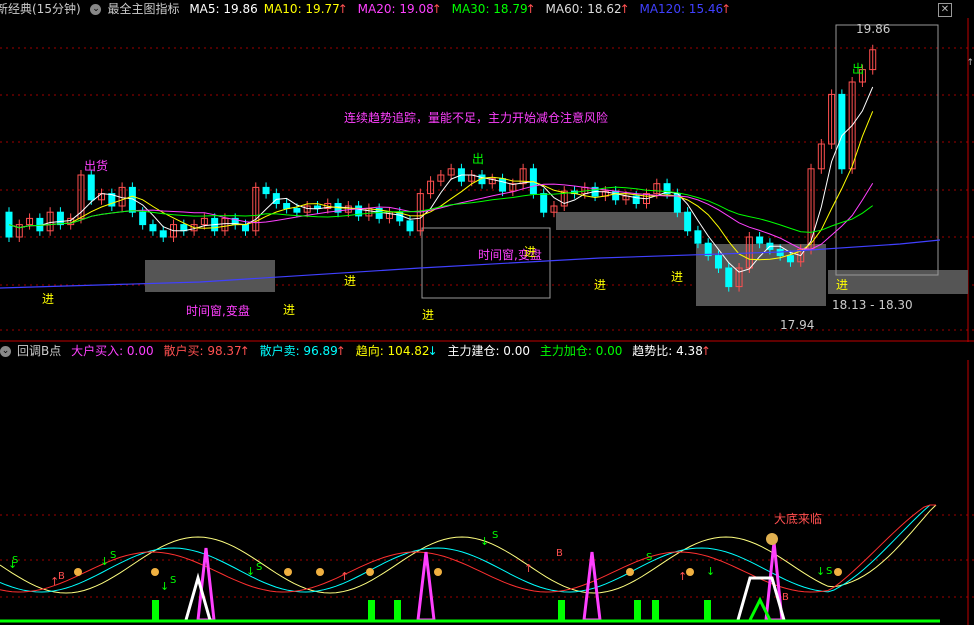  I want to click on retail-buy-value: 散户买: 98.37, so click(202, 351).